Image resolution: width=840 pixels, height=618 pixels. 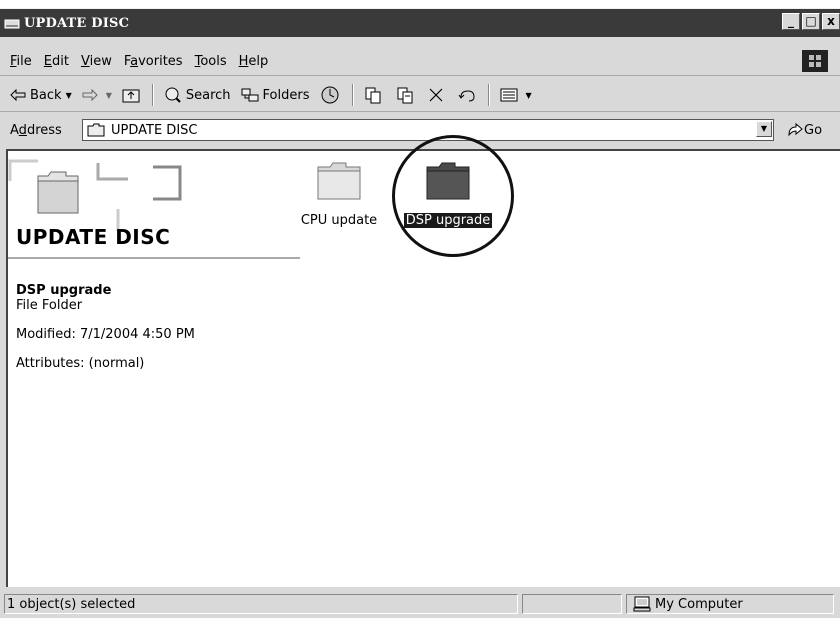 I want to click on forward-arrow-icon, so click(x=90, y=95).